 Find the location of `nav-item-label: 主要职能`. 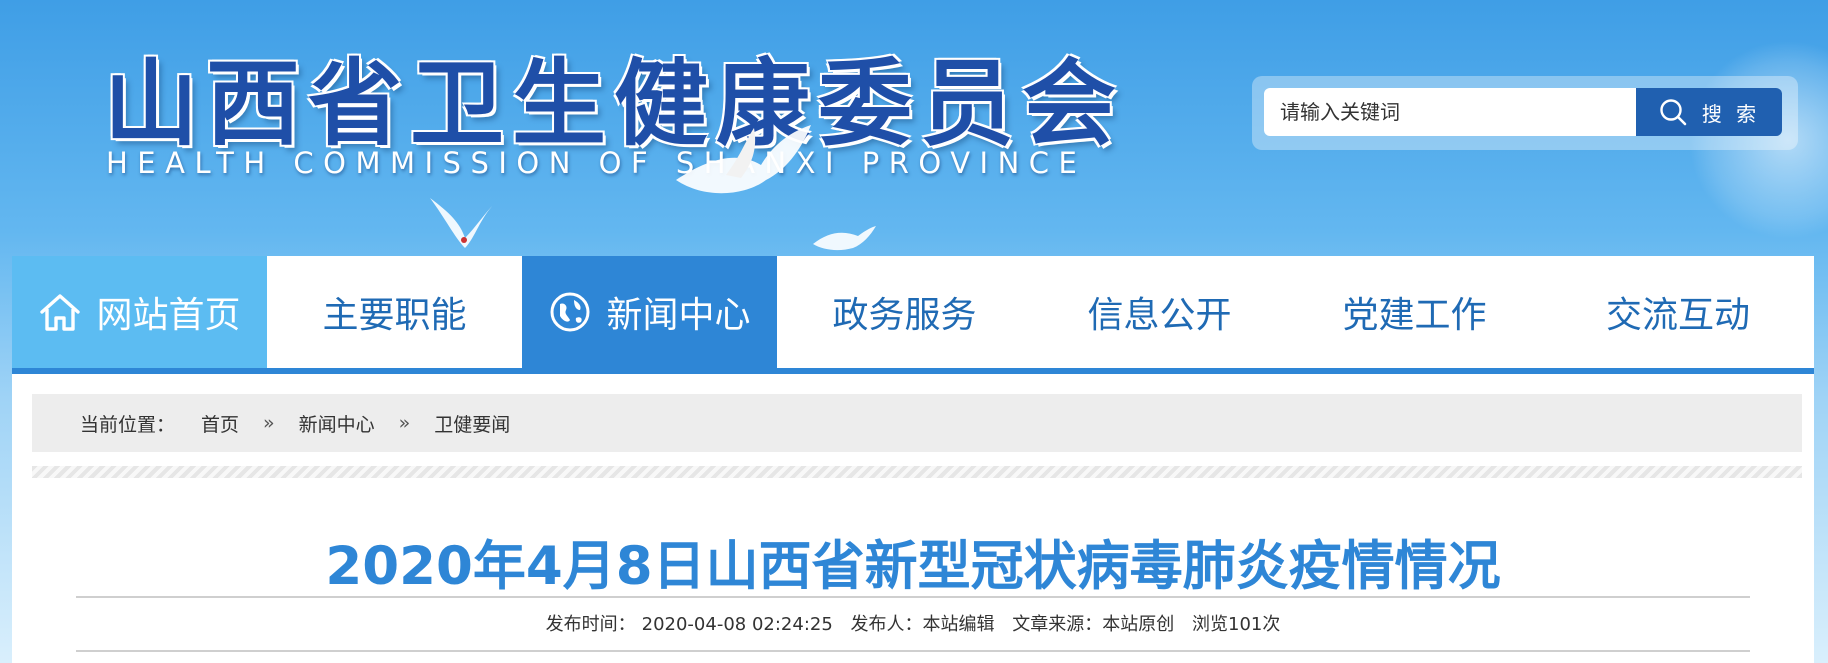

nav-item-label: 主要职能 is located at coordinates (394, 315).